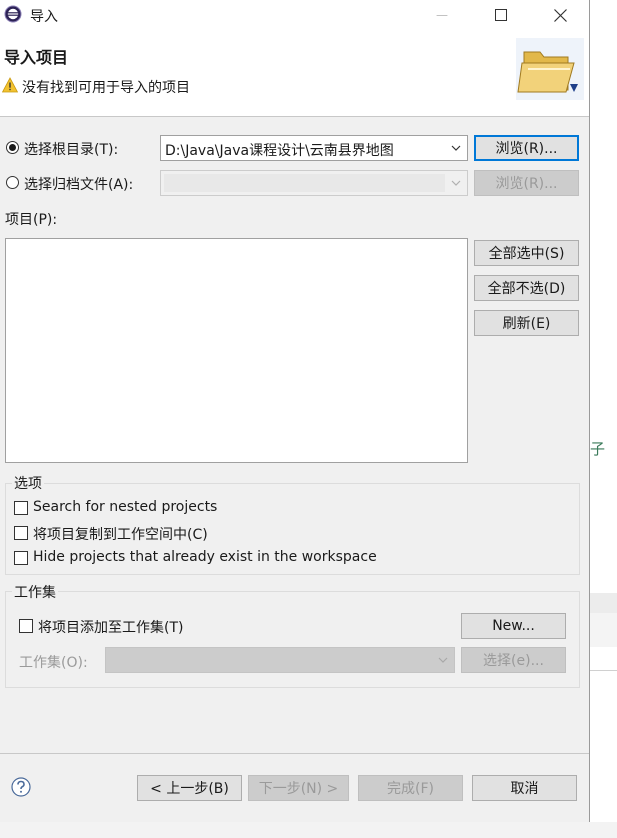  What do you see at coordinates (35, 592) in the screenshot?
I see `working-sets-group-title: 工作集` at bounding box center [35, 592].